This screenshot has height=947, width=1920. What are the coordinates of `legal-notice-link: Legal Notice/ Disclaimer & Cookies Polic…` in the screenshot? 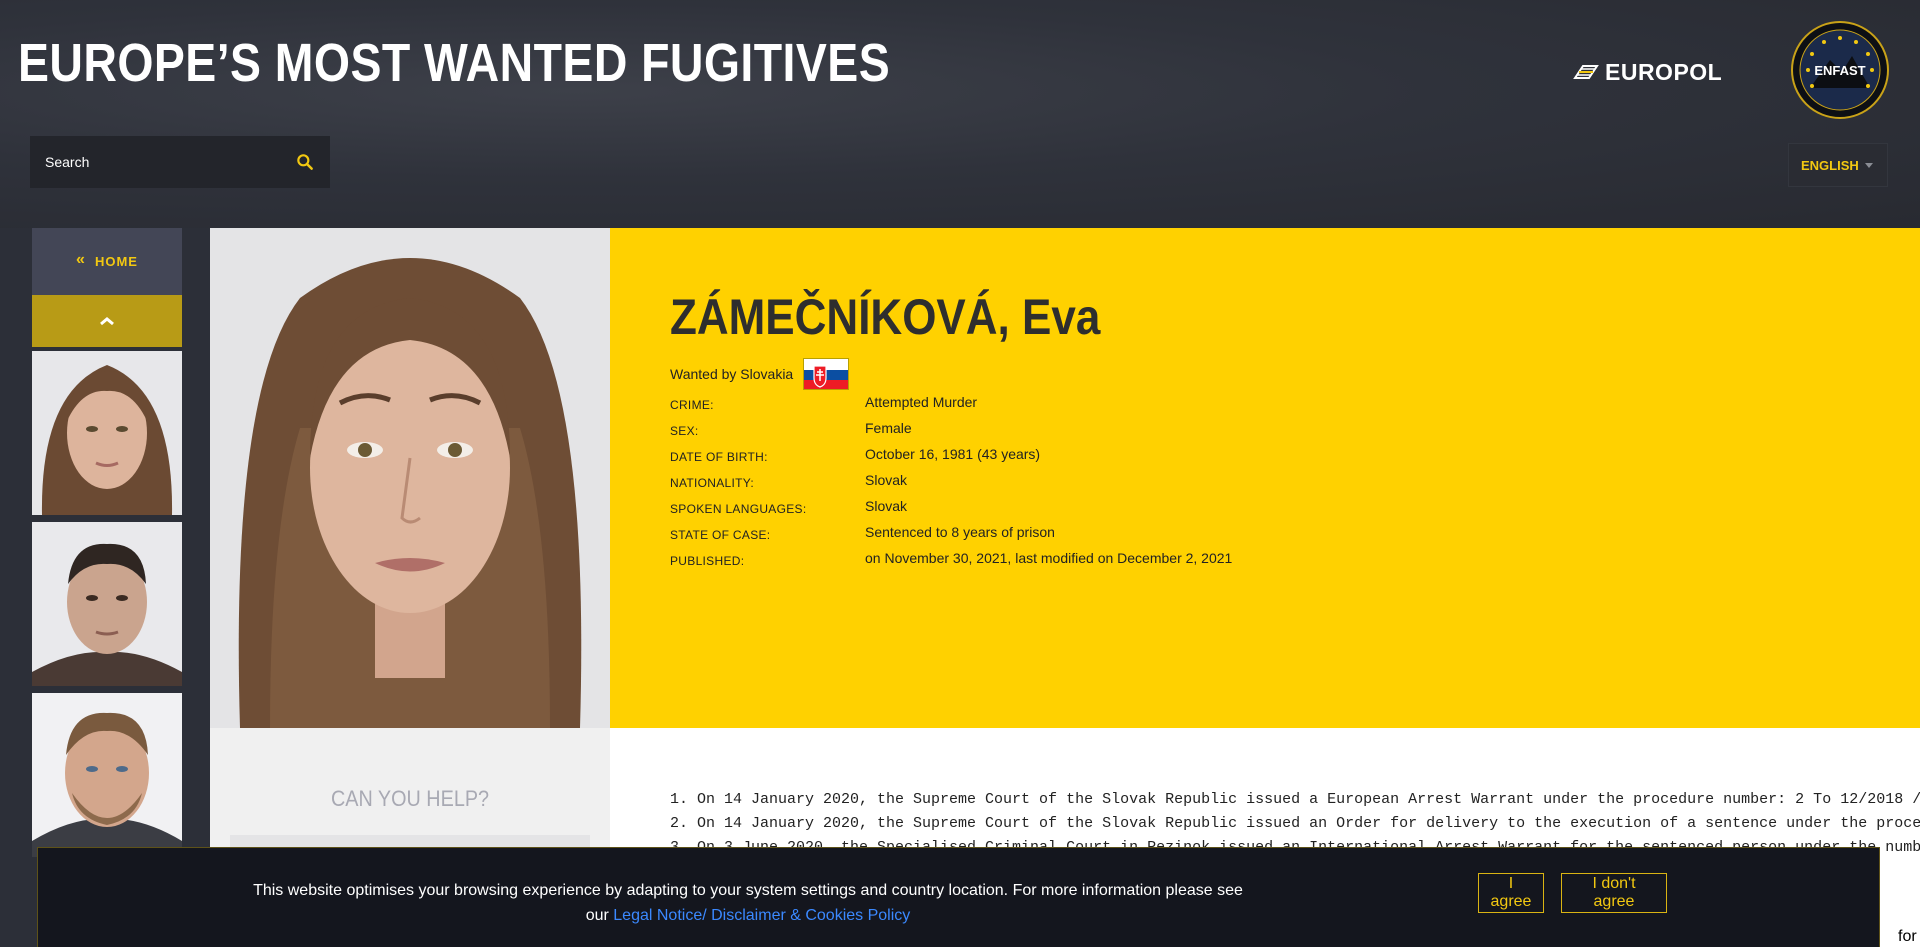 It's located at (761, 915).